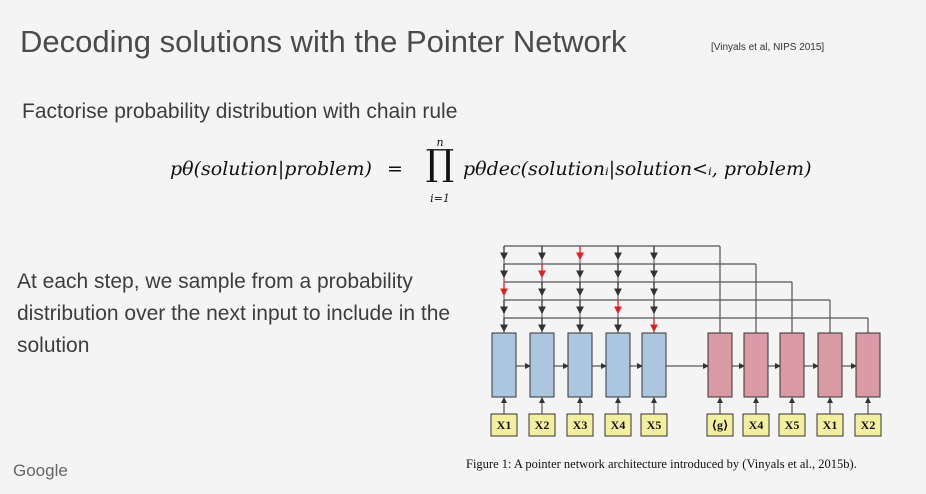 Image resolution: width=926 pixels, height=494 pixels. I want to click on formula-equals: =, so click(395, 169).